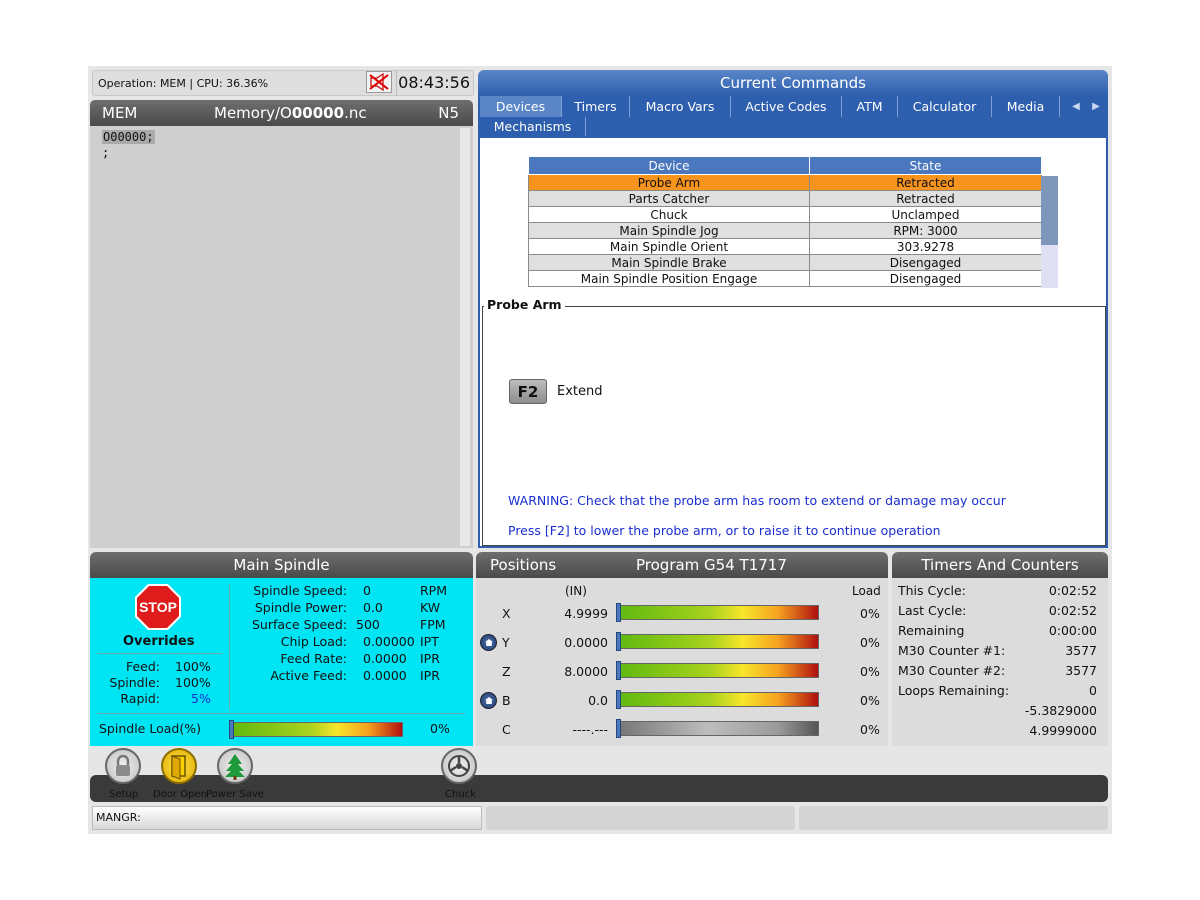 This screenshot has width=1200, height=900. Describe the element at coordinates (793, 83) in the screenshot. I see `current-commands-title: Current Commands` at that location.